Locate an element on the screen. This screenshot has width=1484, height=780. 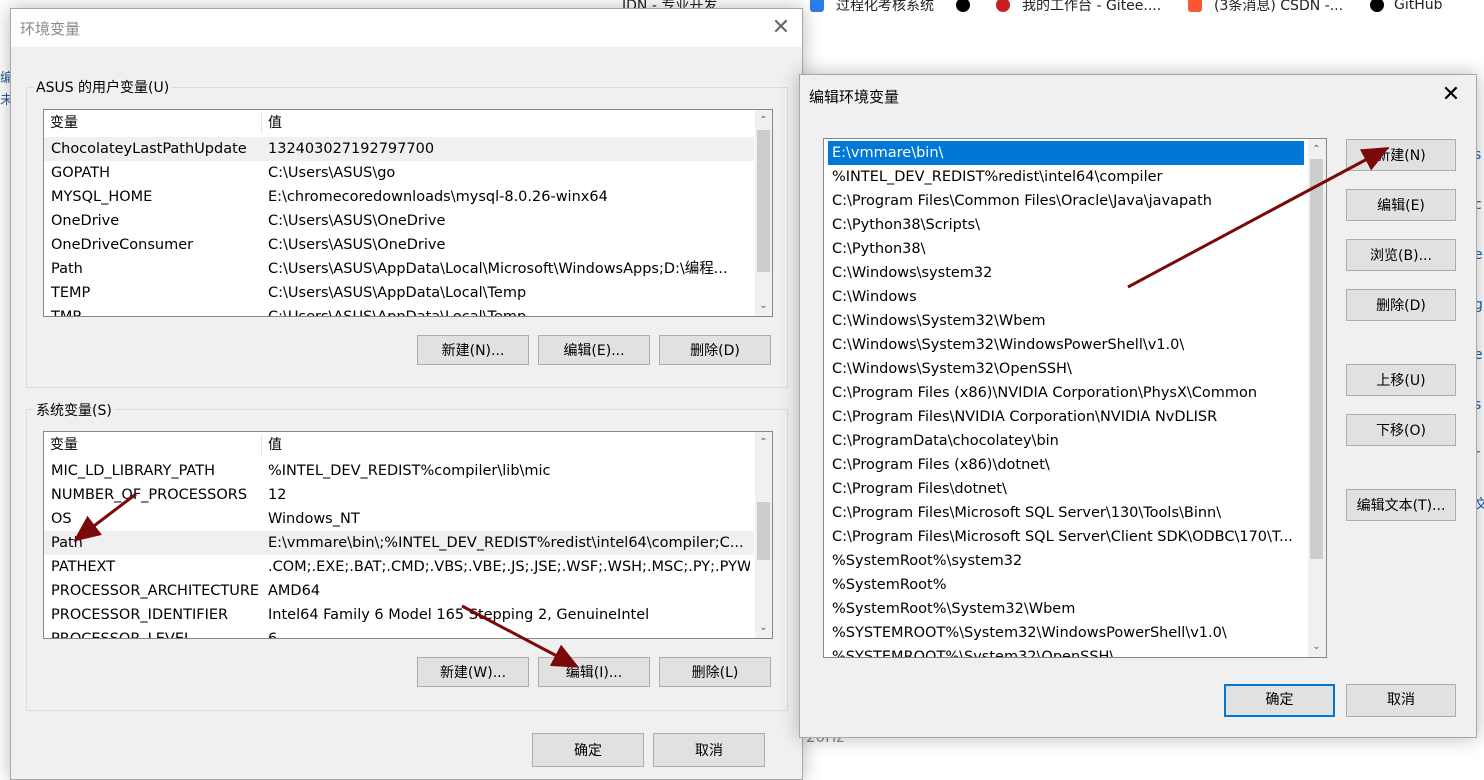
dialog-title: 环境变量 is located at coordinates (50, 29).